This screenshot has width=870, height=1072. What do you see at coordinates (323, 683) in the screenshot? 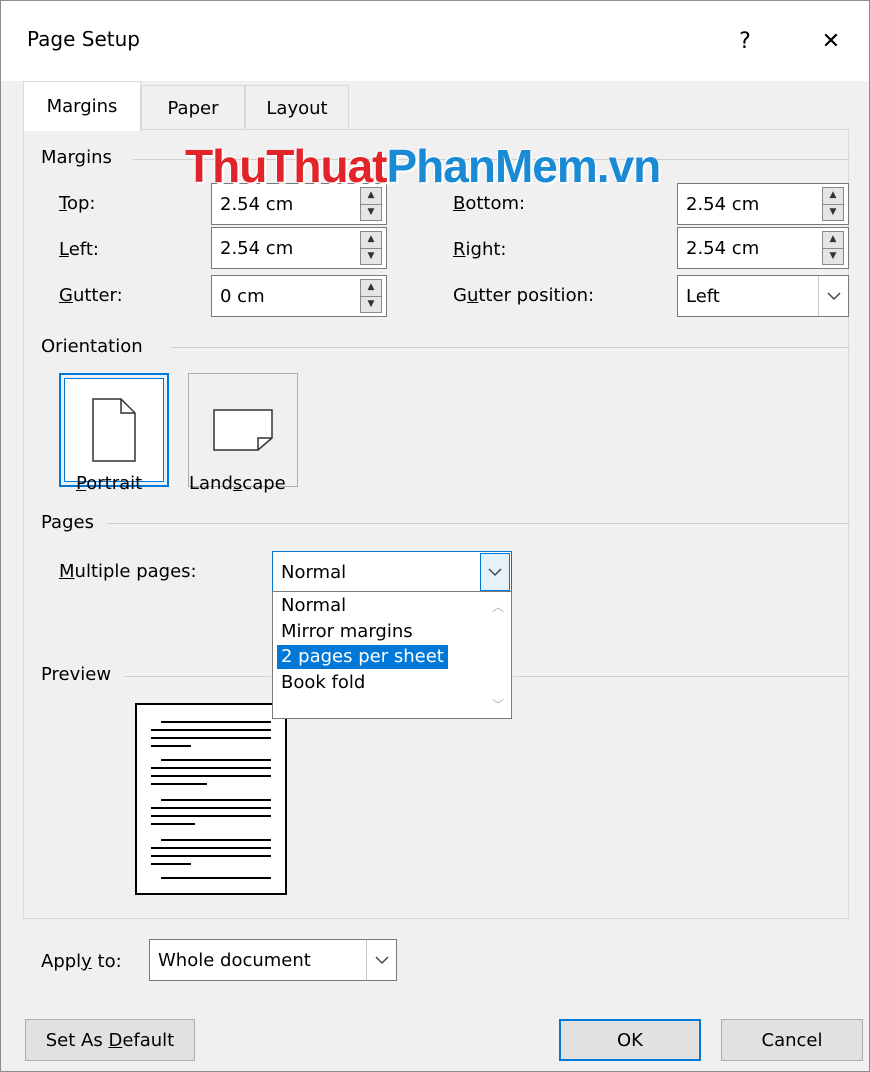
I see `dropdown-option-book-fold: Book fold` at bounding box center [323, 683].